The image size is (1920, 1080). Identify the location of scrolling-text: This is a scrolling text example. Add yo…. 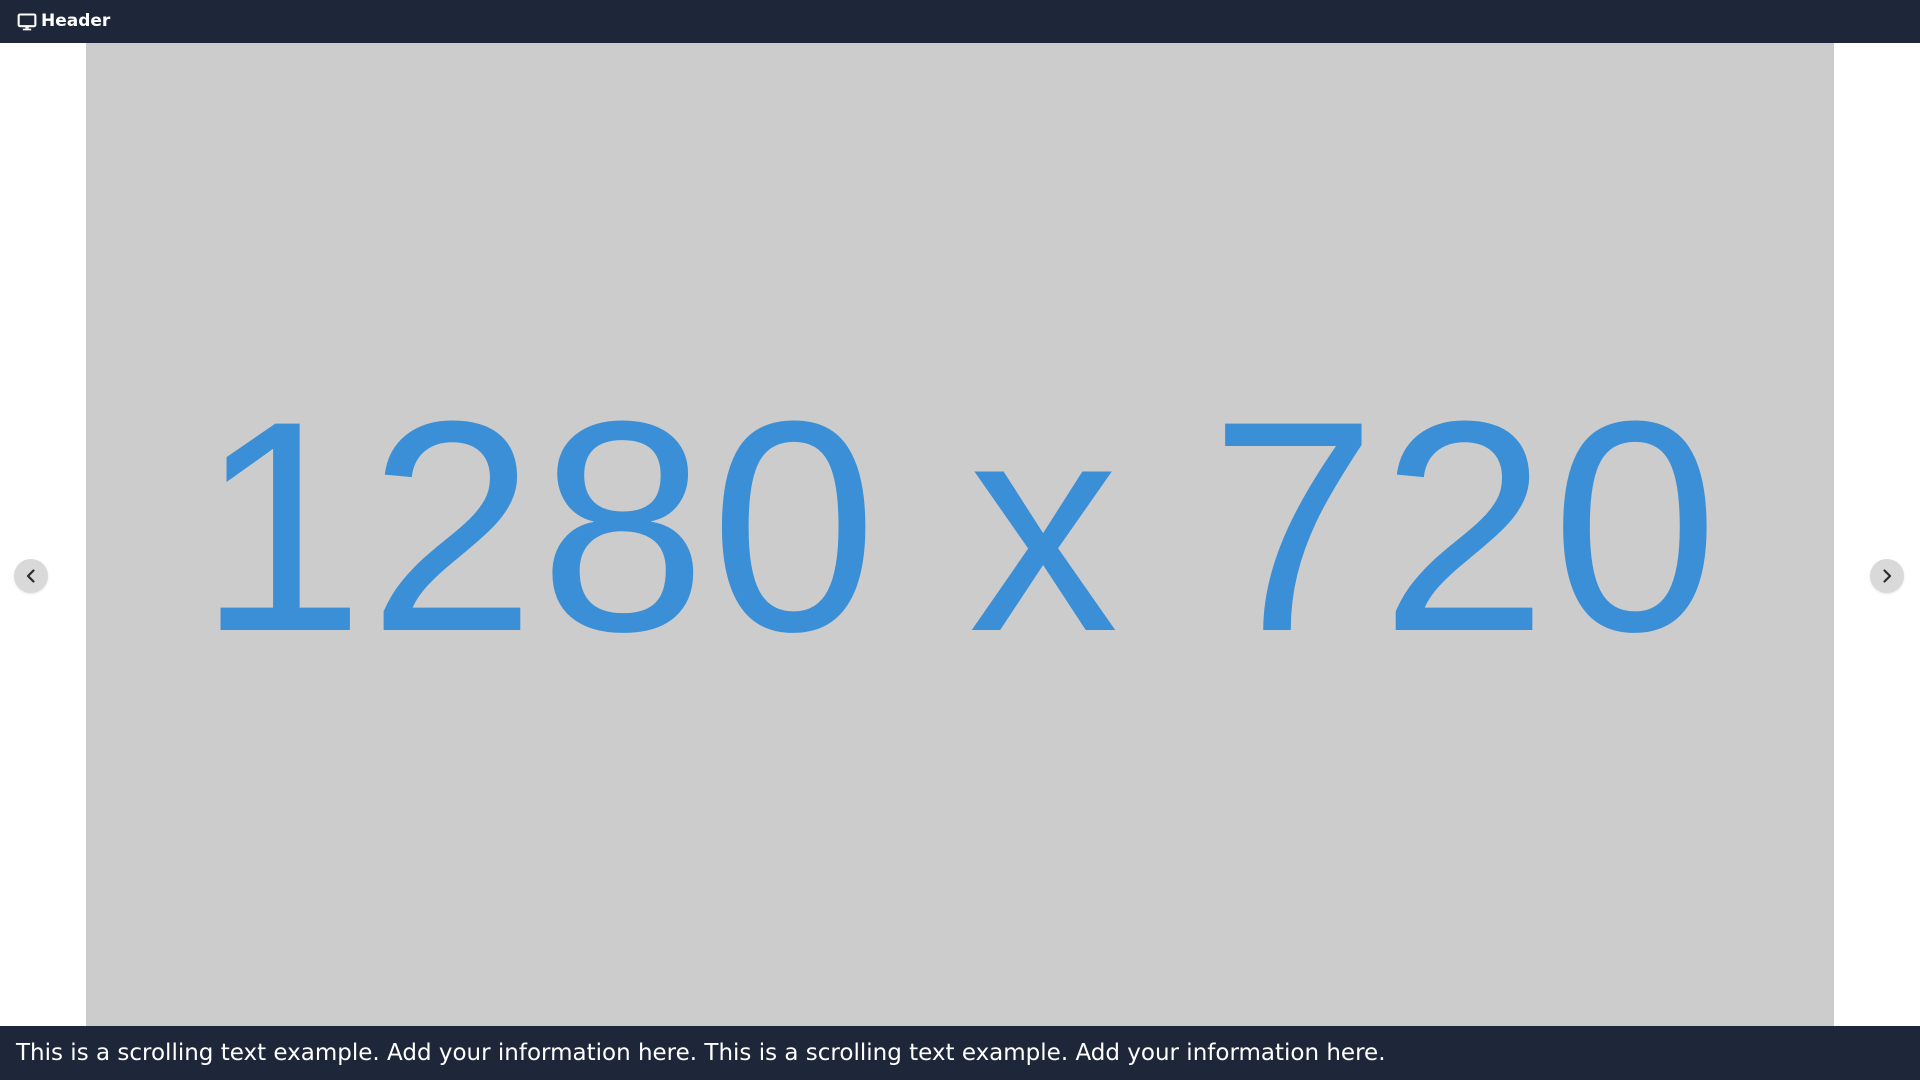
(701, 1052).